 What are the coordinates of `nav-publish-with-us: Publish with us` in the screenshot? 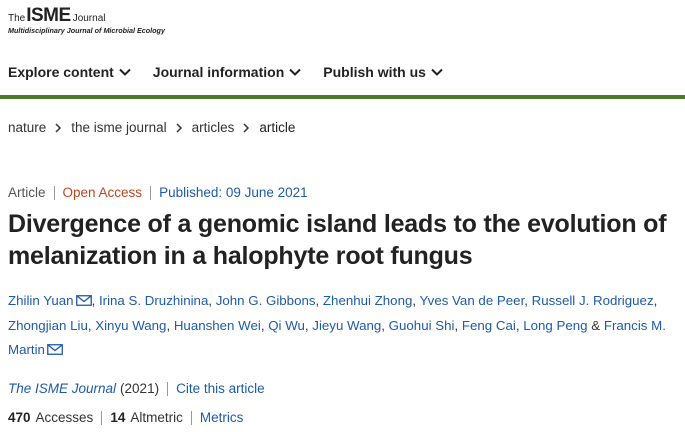 It's located at (383, 72).